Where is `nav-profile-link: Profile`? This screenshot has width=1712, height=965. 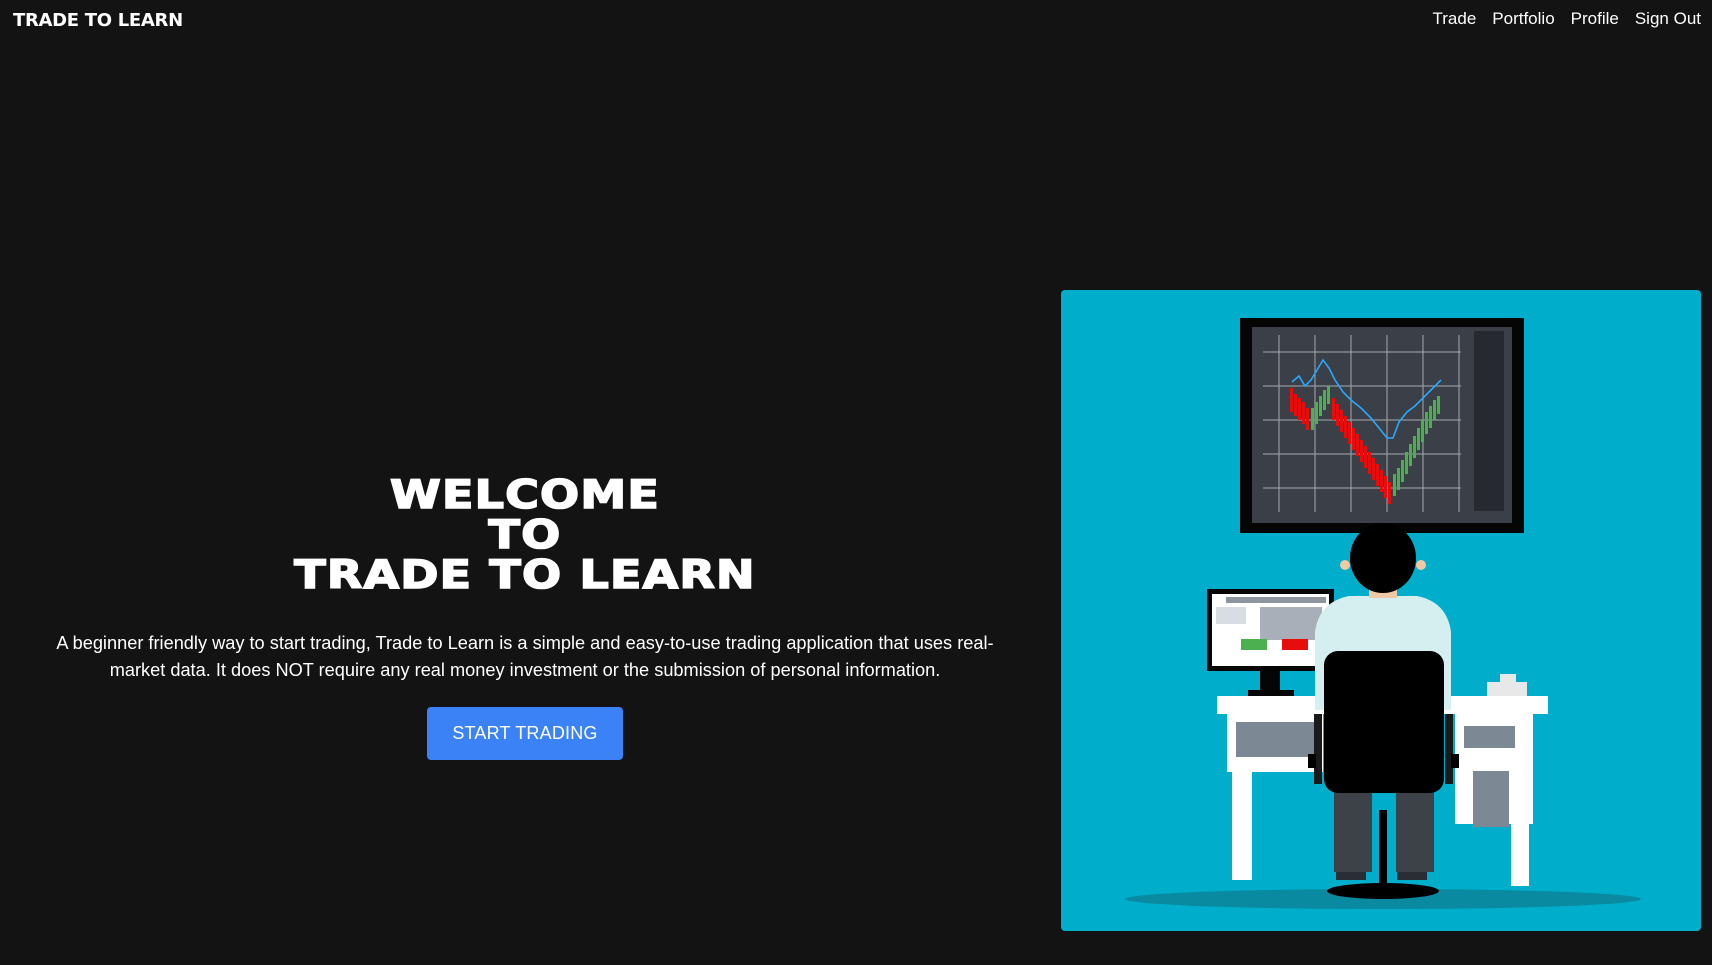
nav-profile-link: Profile is located at coordinates (1595, 19).